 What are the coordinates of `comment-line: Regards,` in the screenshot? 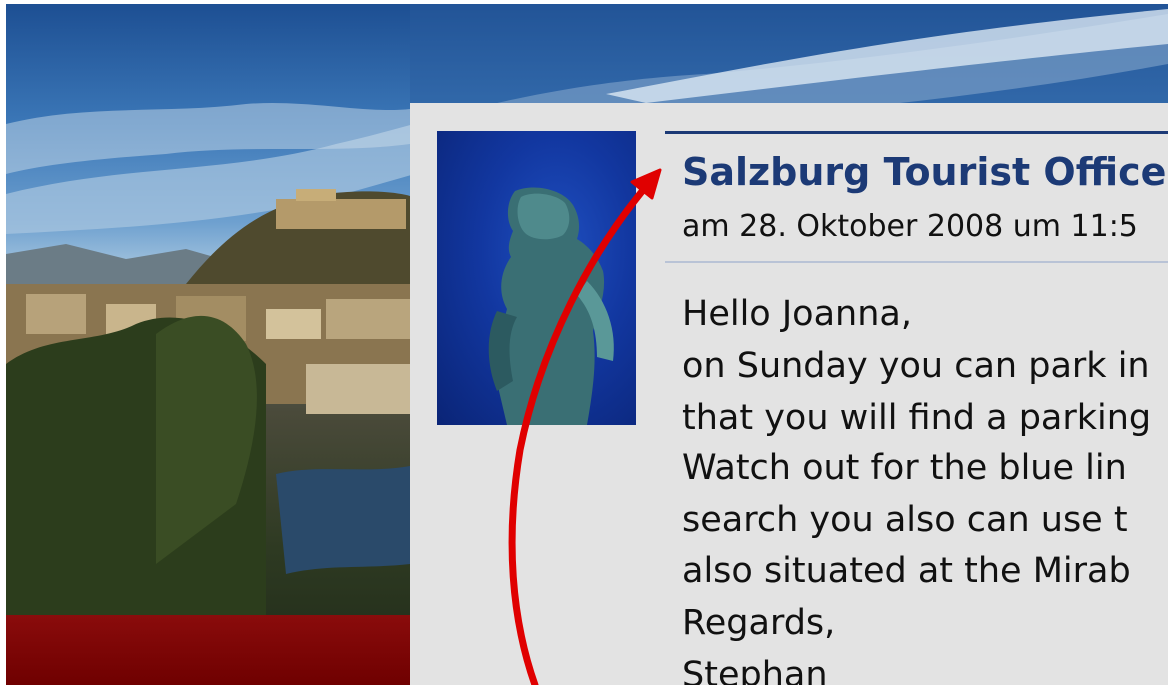 It's located at (759, 623).